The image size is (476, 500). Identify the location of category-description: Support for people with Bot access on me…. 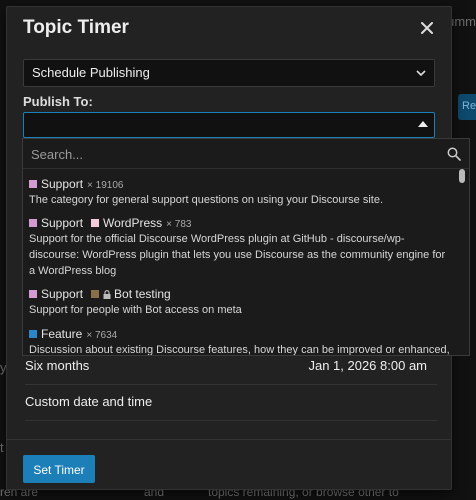
(135, 310).